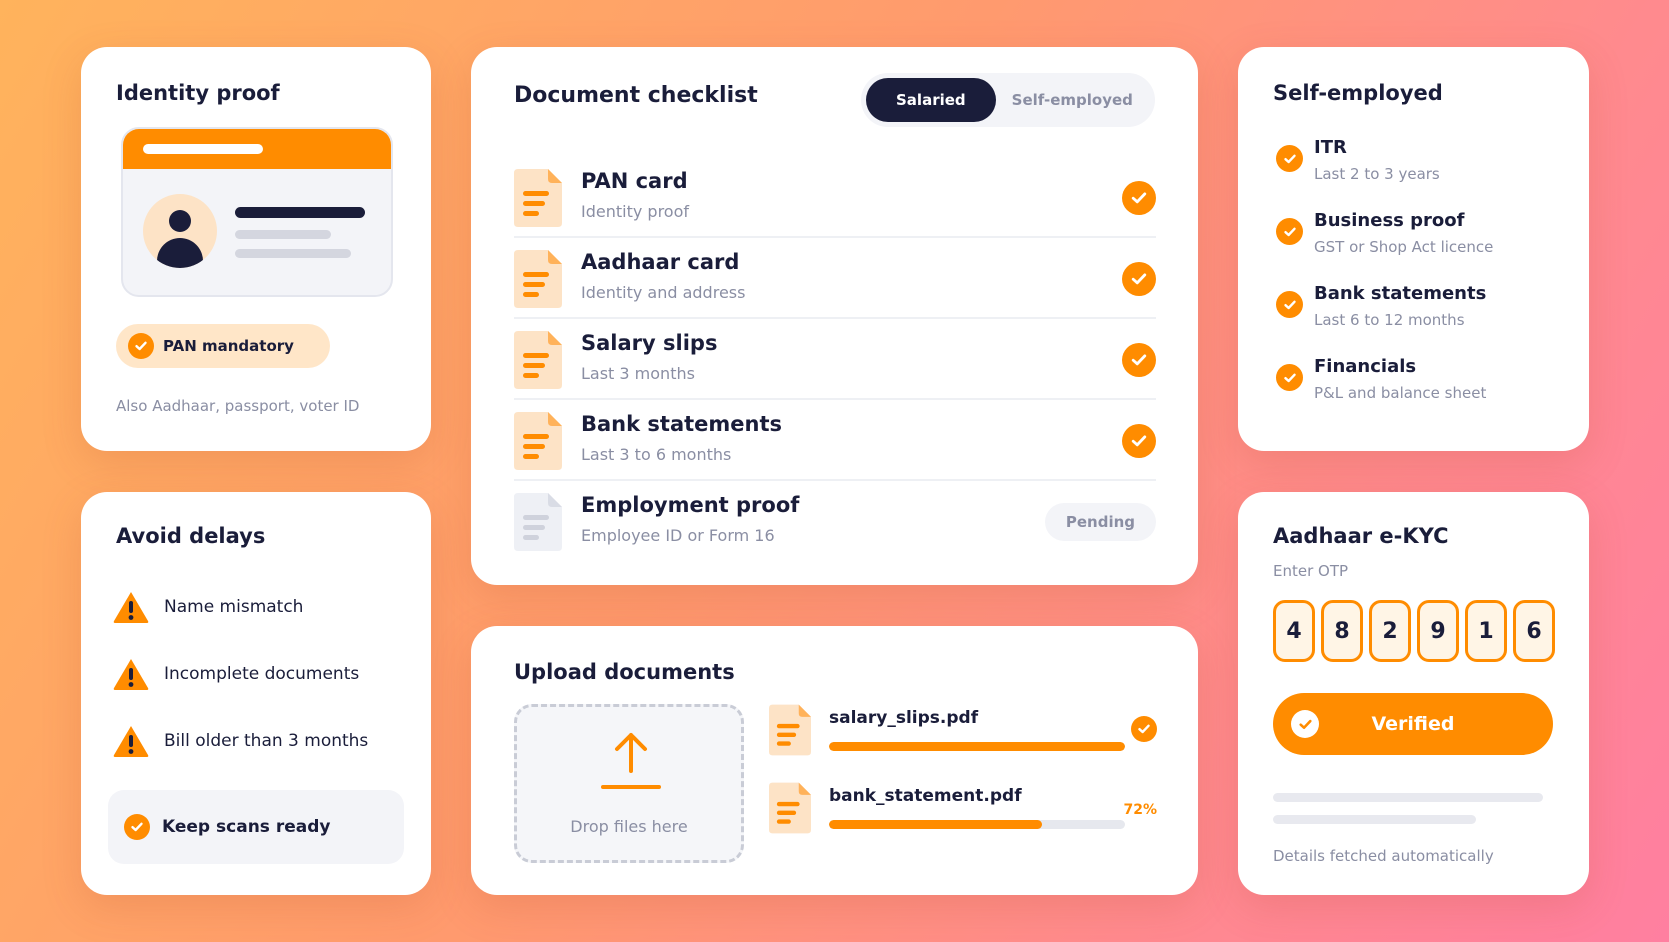 The width and height of the screenshot is (1669, 942). What do you see at coordinates (1389, 320) in the screenshot?
I see `self-employed-item-sub: Last 6 to 12 months` at bounding box center [1389, 320].